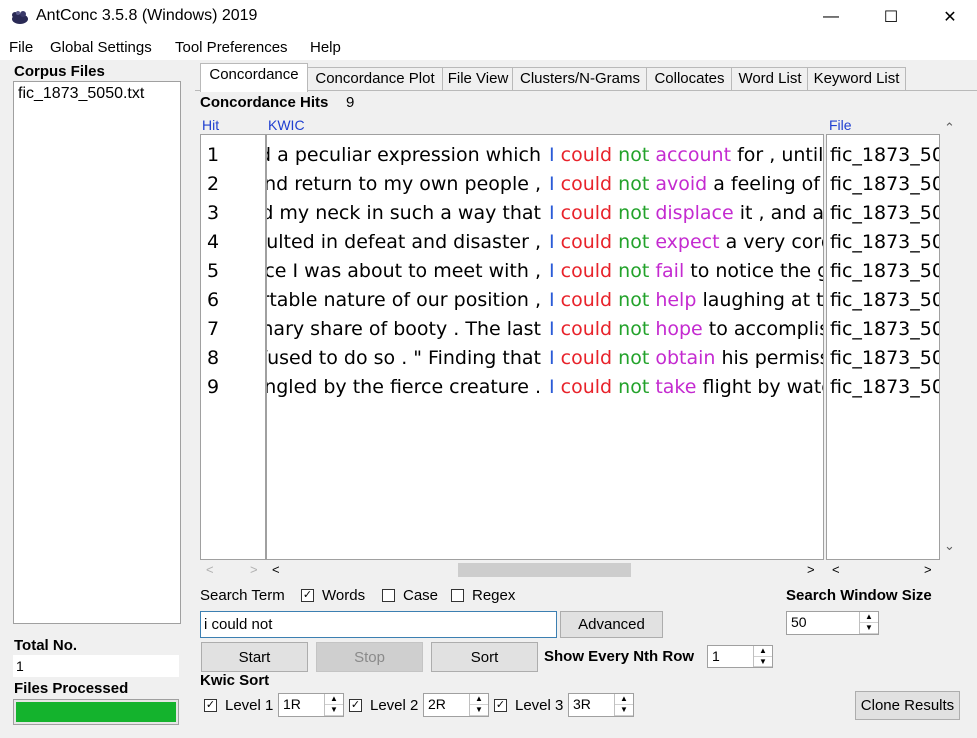  Describe the element at coordinates (601, 705) in the screenshot. I see `level-3-spinner: 3R ▲ ▼` at that location.